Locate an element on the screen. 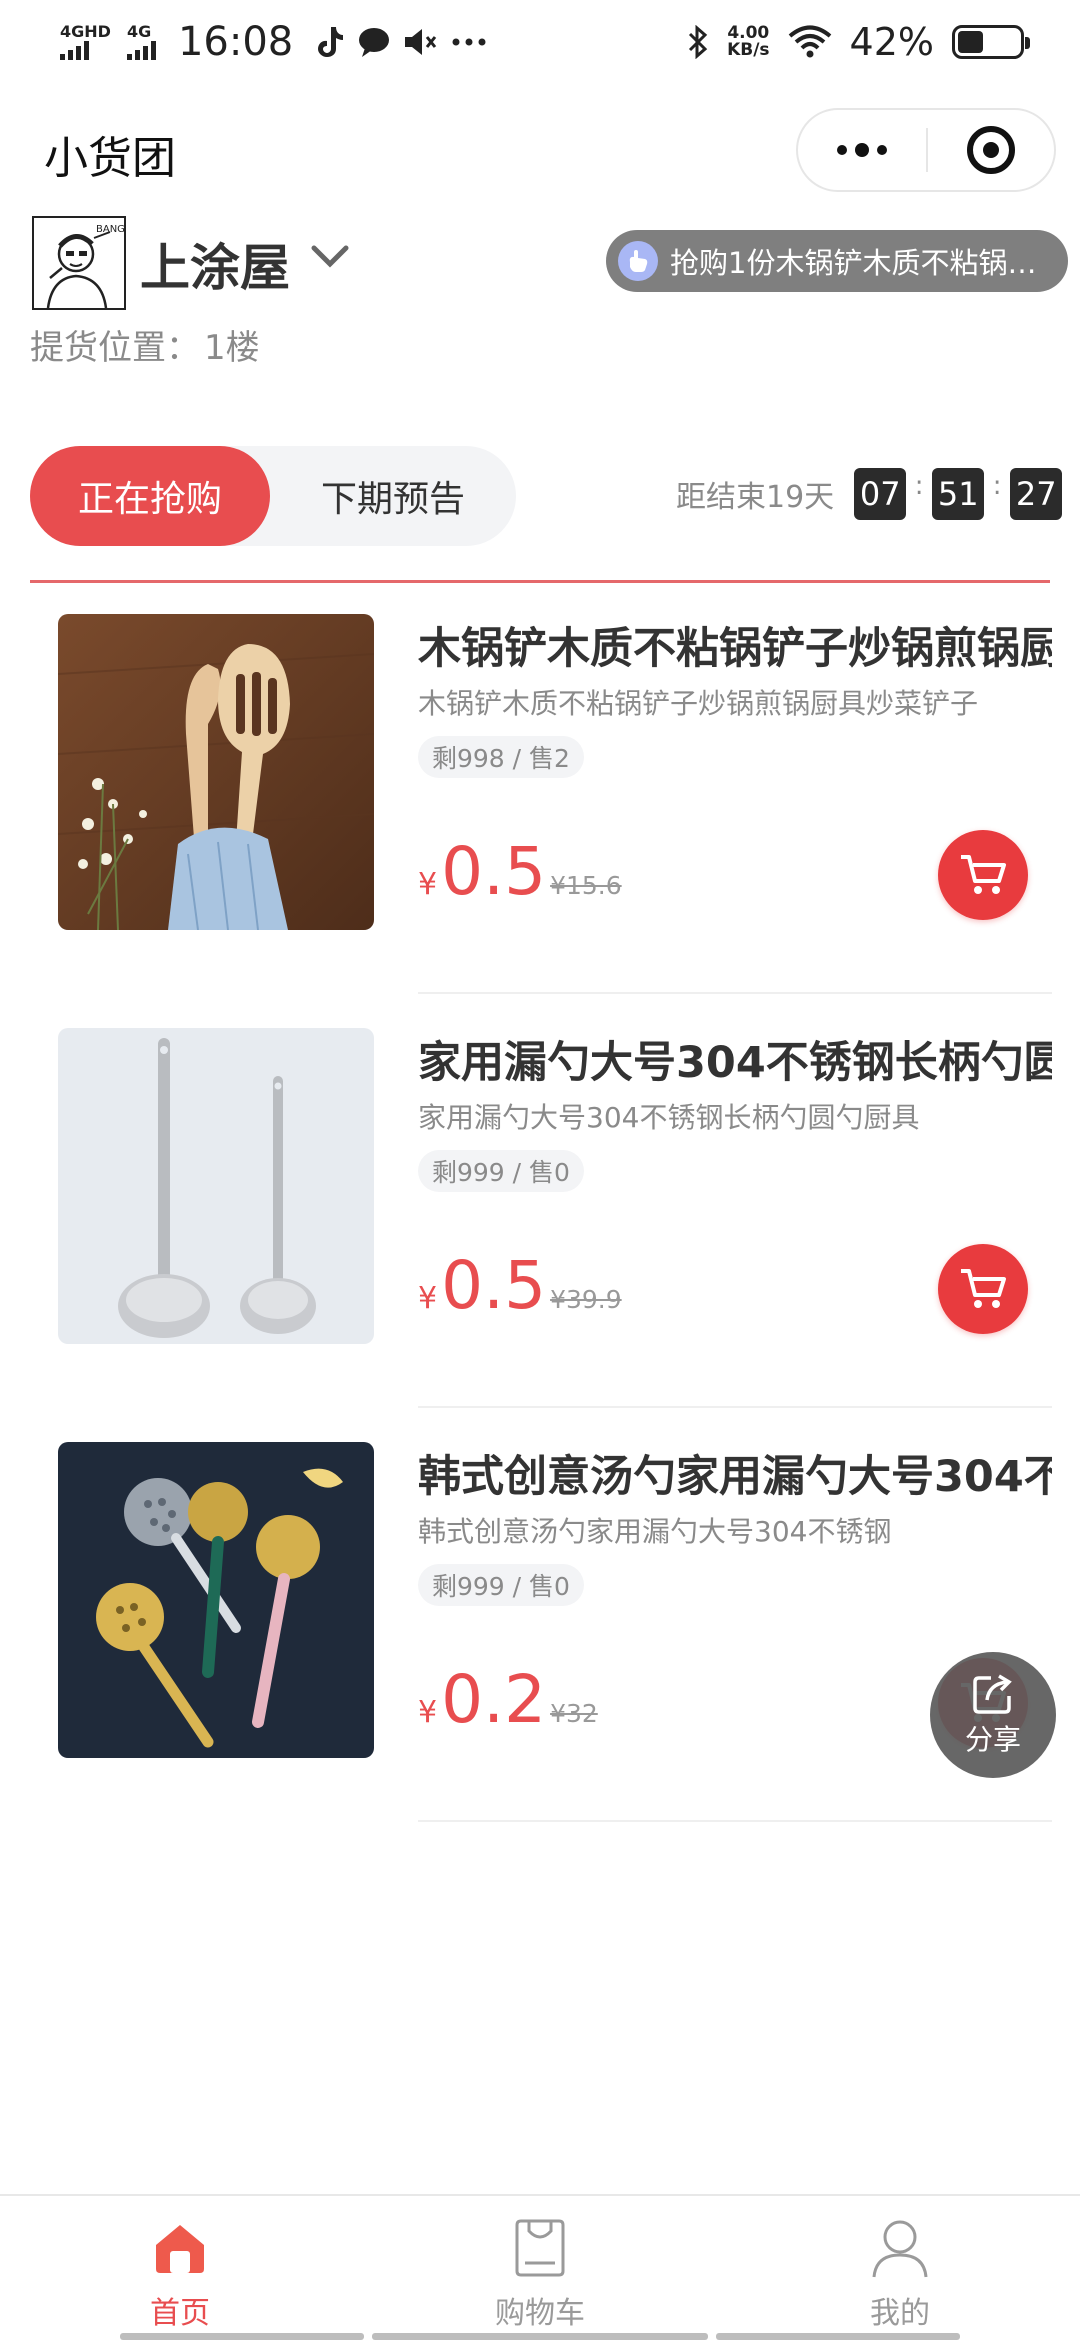 Image resolution: width=1080 pixels, height=2340 pixels. network-type-2: 4G is located at coordinates (139, 31).